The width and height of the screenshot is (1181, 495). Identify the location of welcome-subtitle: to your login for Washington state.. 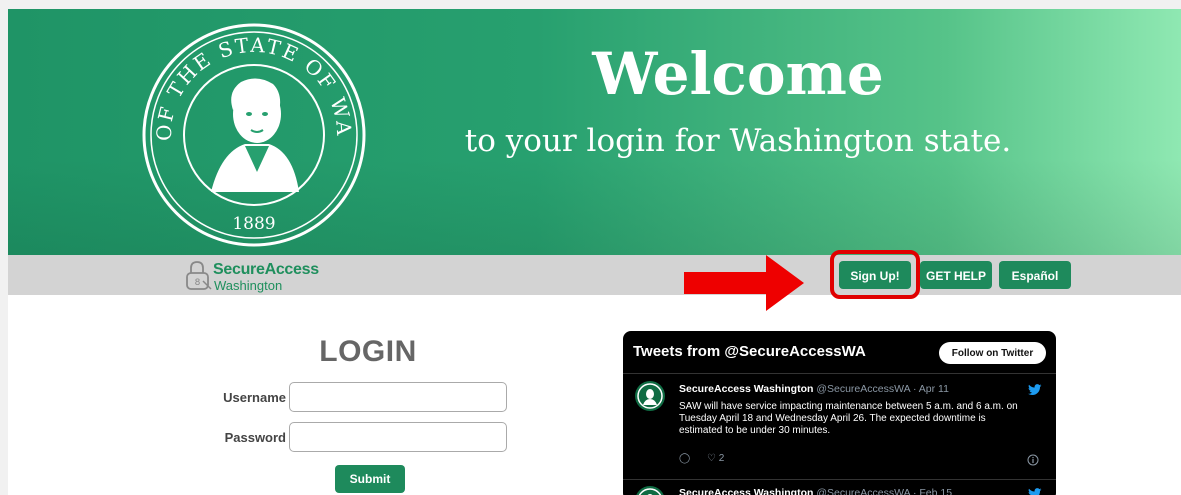
(738, 141).